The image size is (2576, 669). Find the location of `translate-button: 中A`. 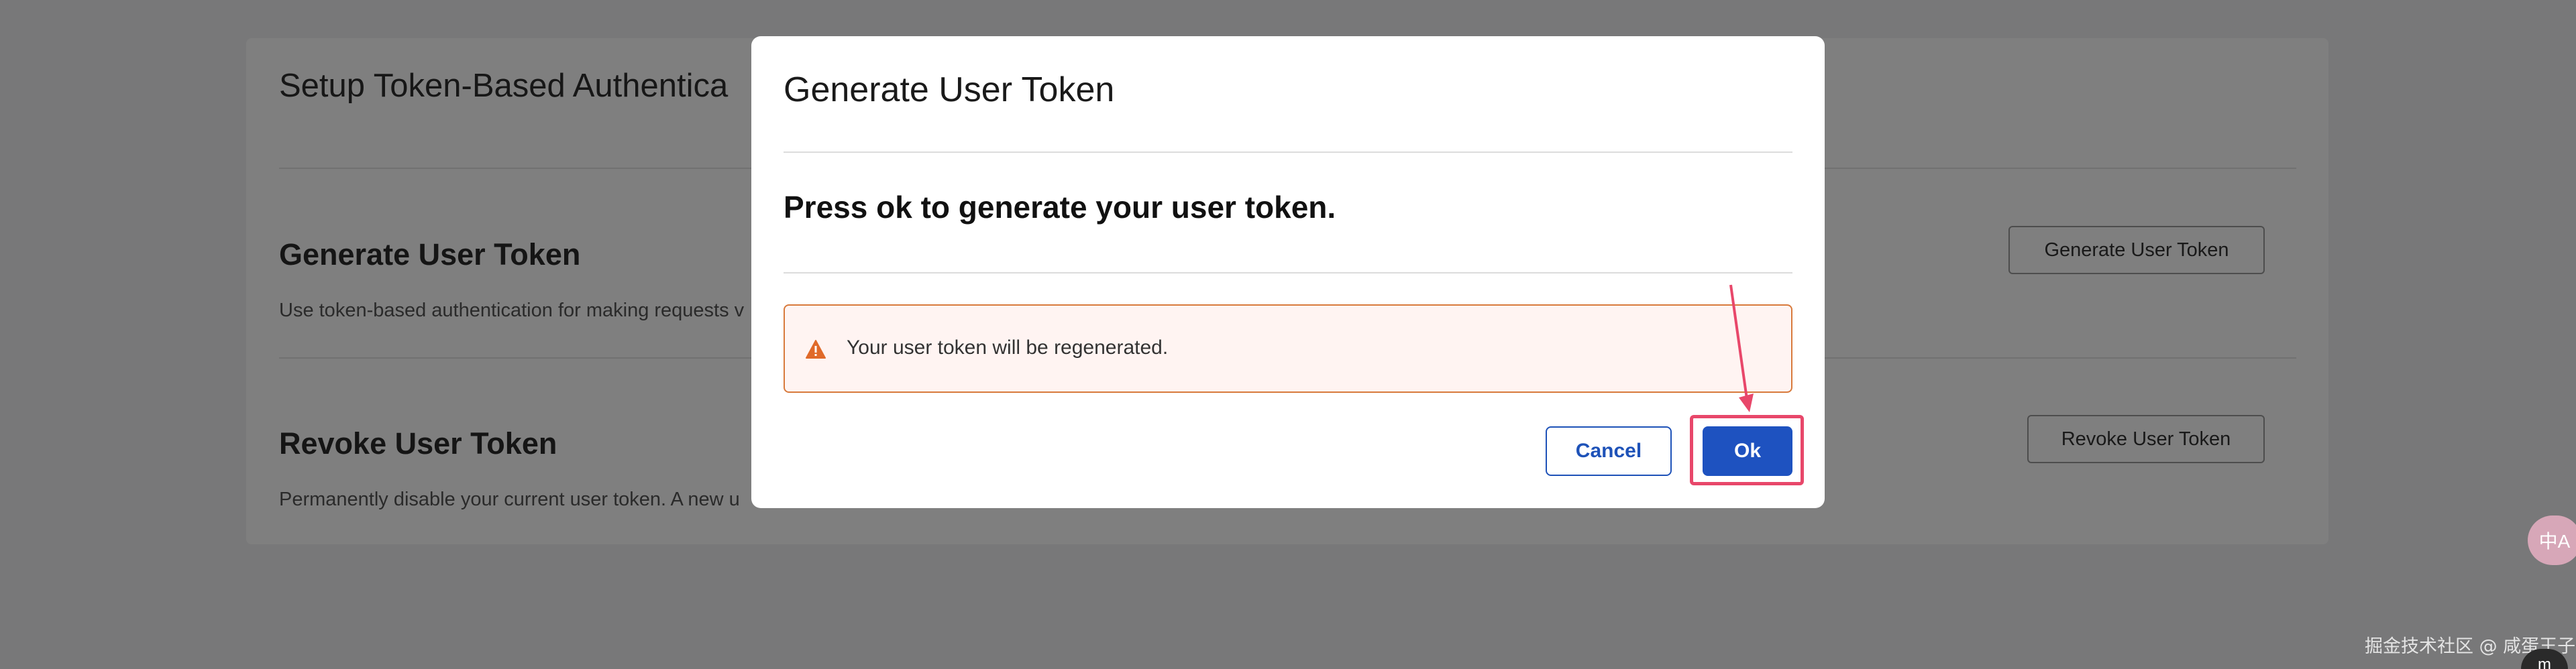

translate-button: 中A is located at coordinates (2552, 540).